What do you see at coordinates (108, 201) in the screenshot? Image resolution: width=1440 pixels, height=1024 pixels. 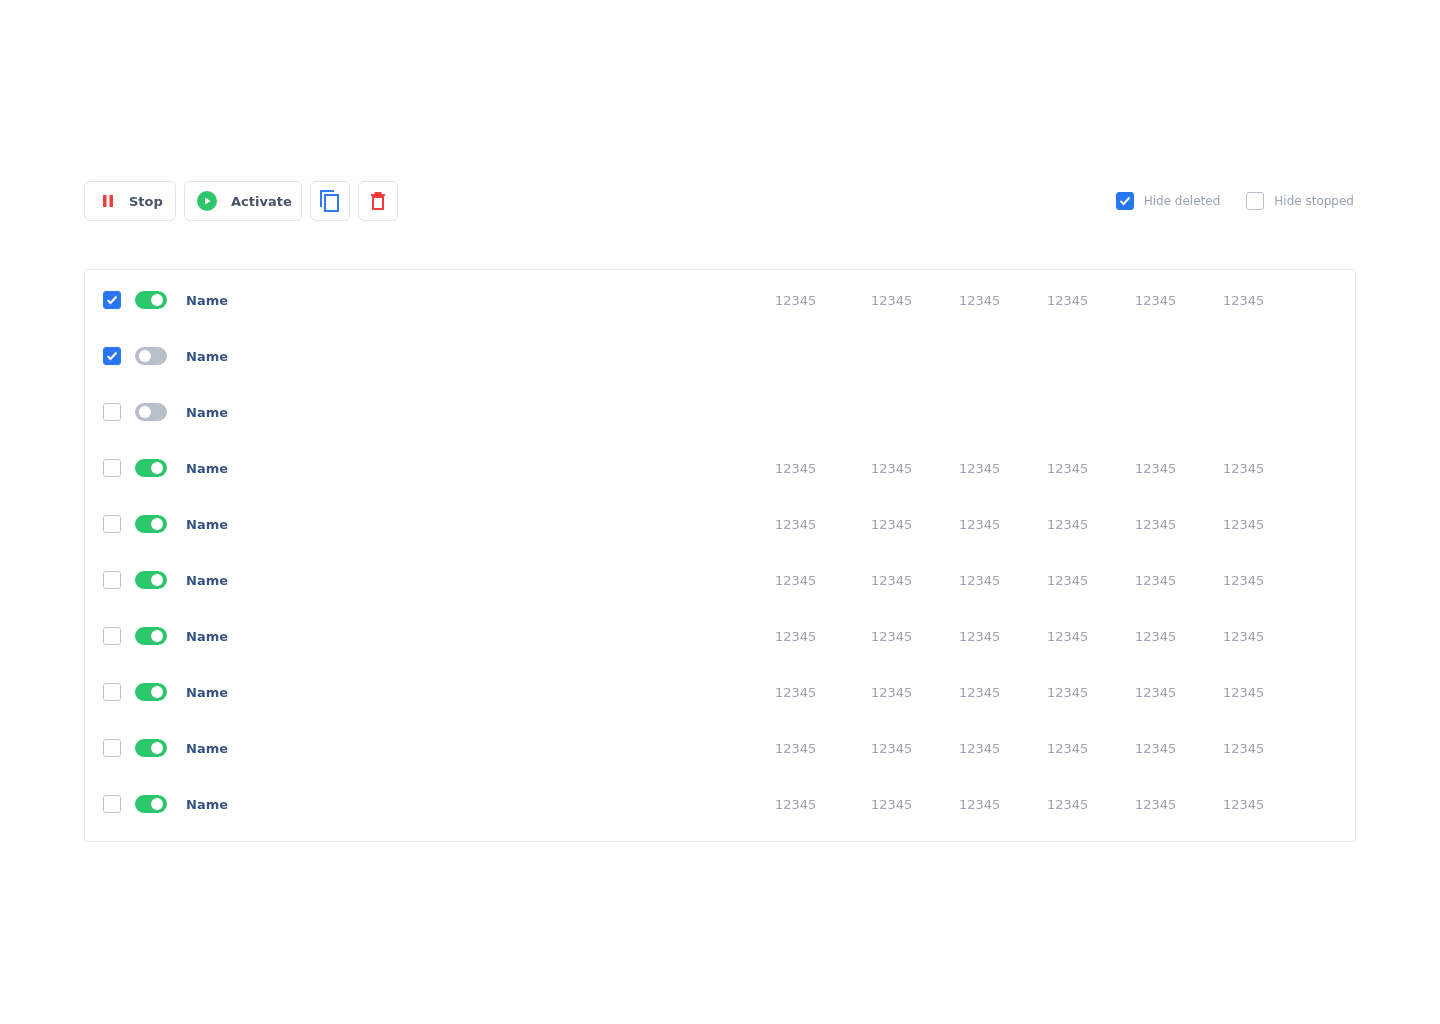 I see `pause-icon` at bounding box center [108, 201].